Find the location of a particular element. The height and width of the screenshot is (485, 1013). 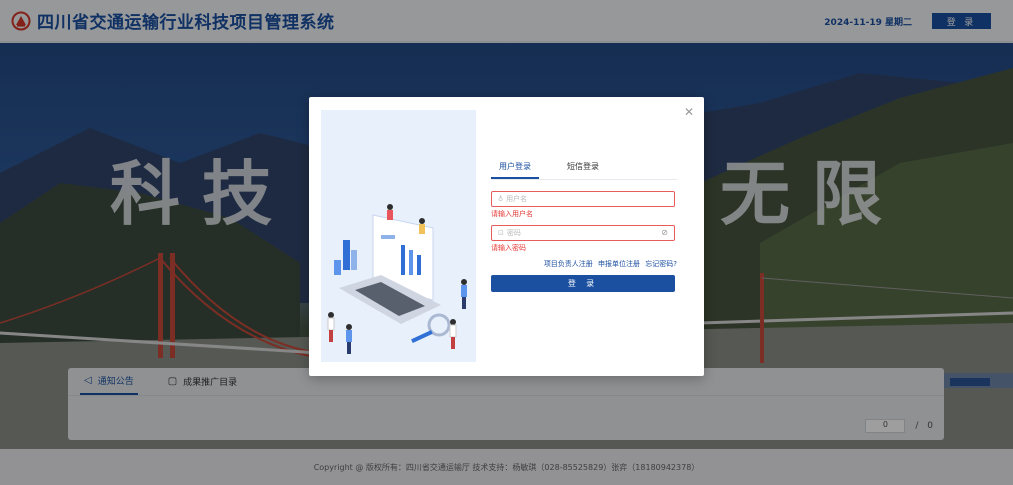

login-tabs: 用户登录 短信登录 is located at coordinates (584, 167).